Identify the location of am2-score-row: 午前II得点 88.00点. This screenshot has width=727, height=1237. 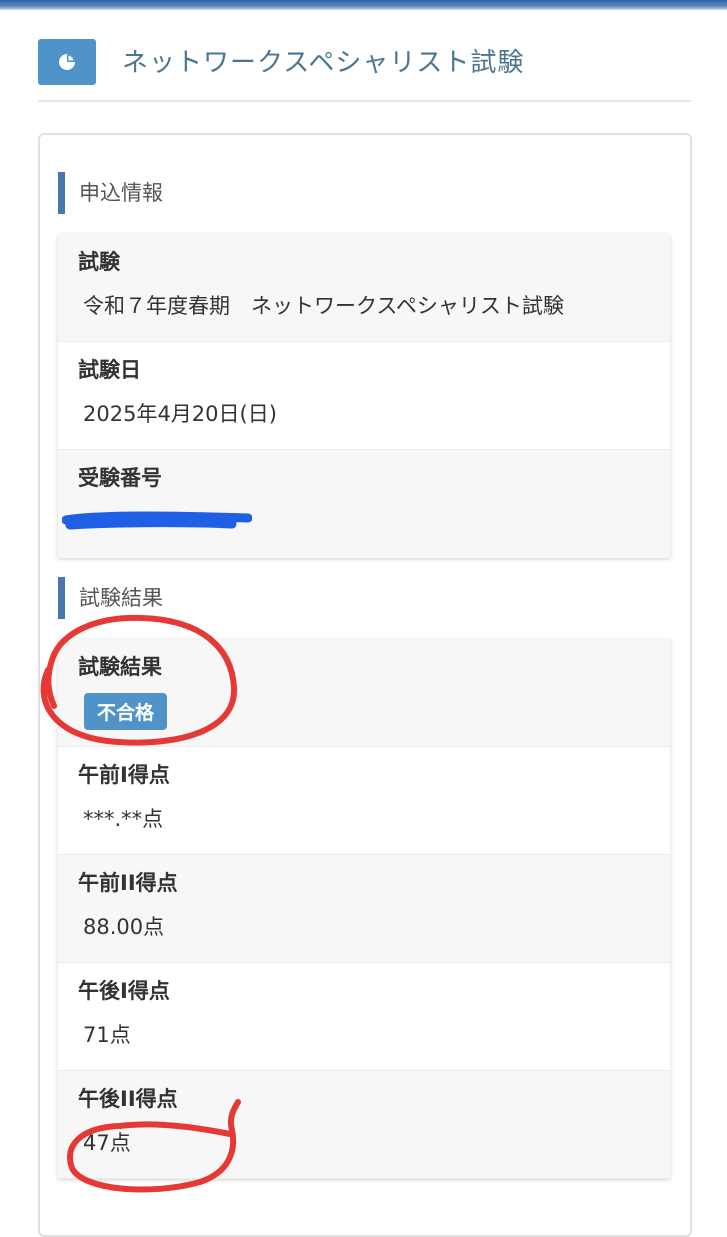
(364, 909).